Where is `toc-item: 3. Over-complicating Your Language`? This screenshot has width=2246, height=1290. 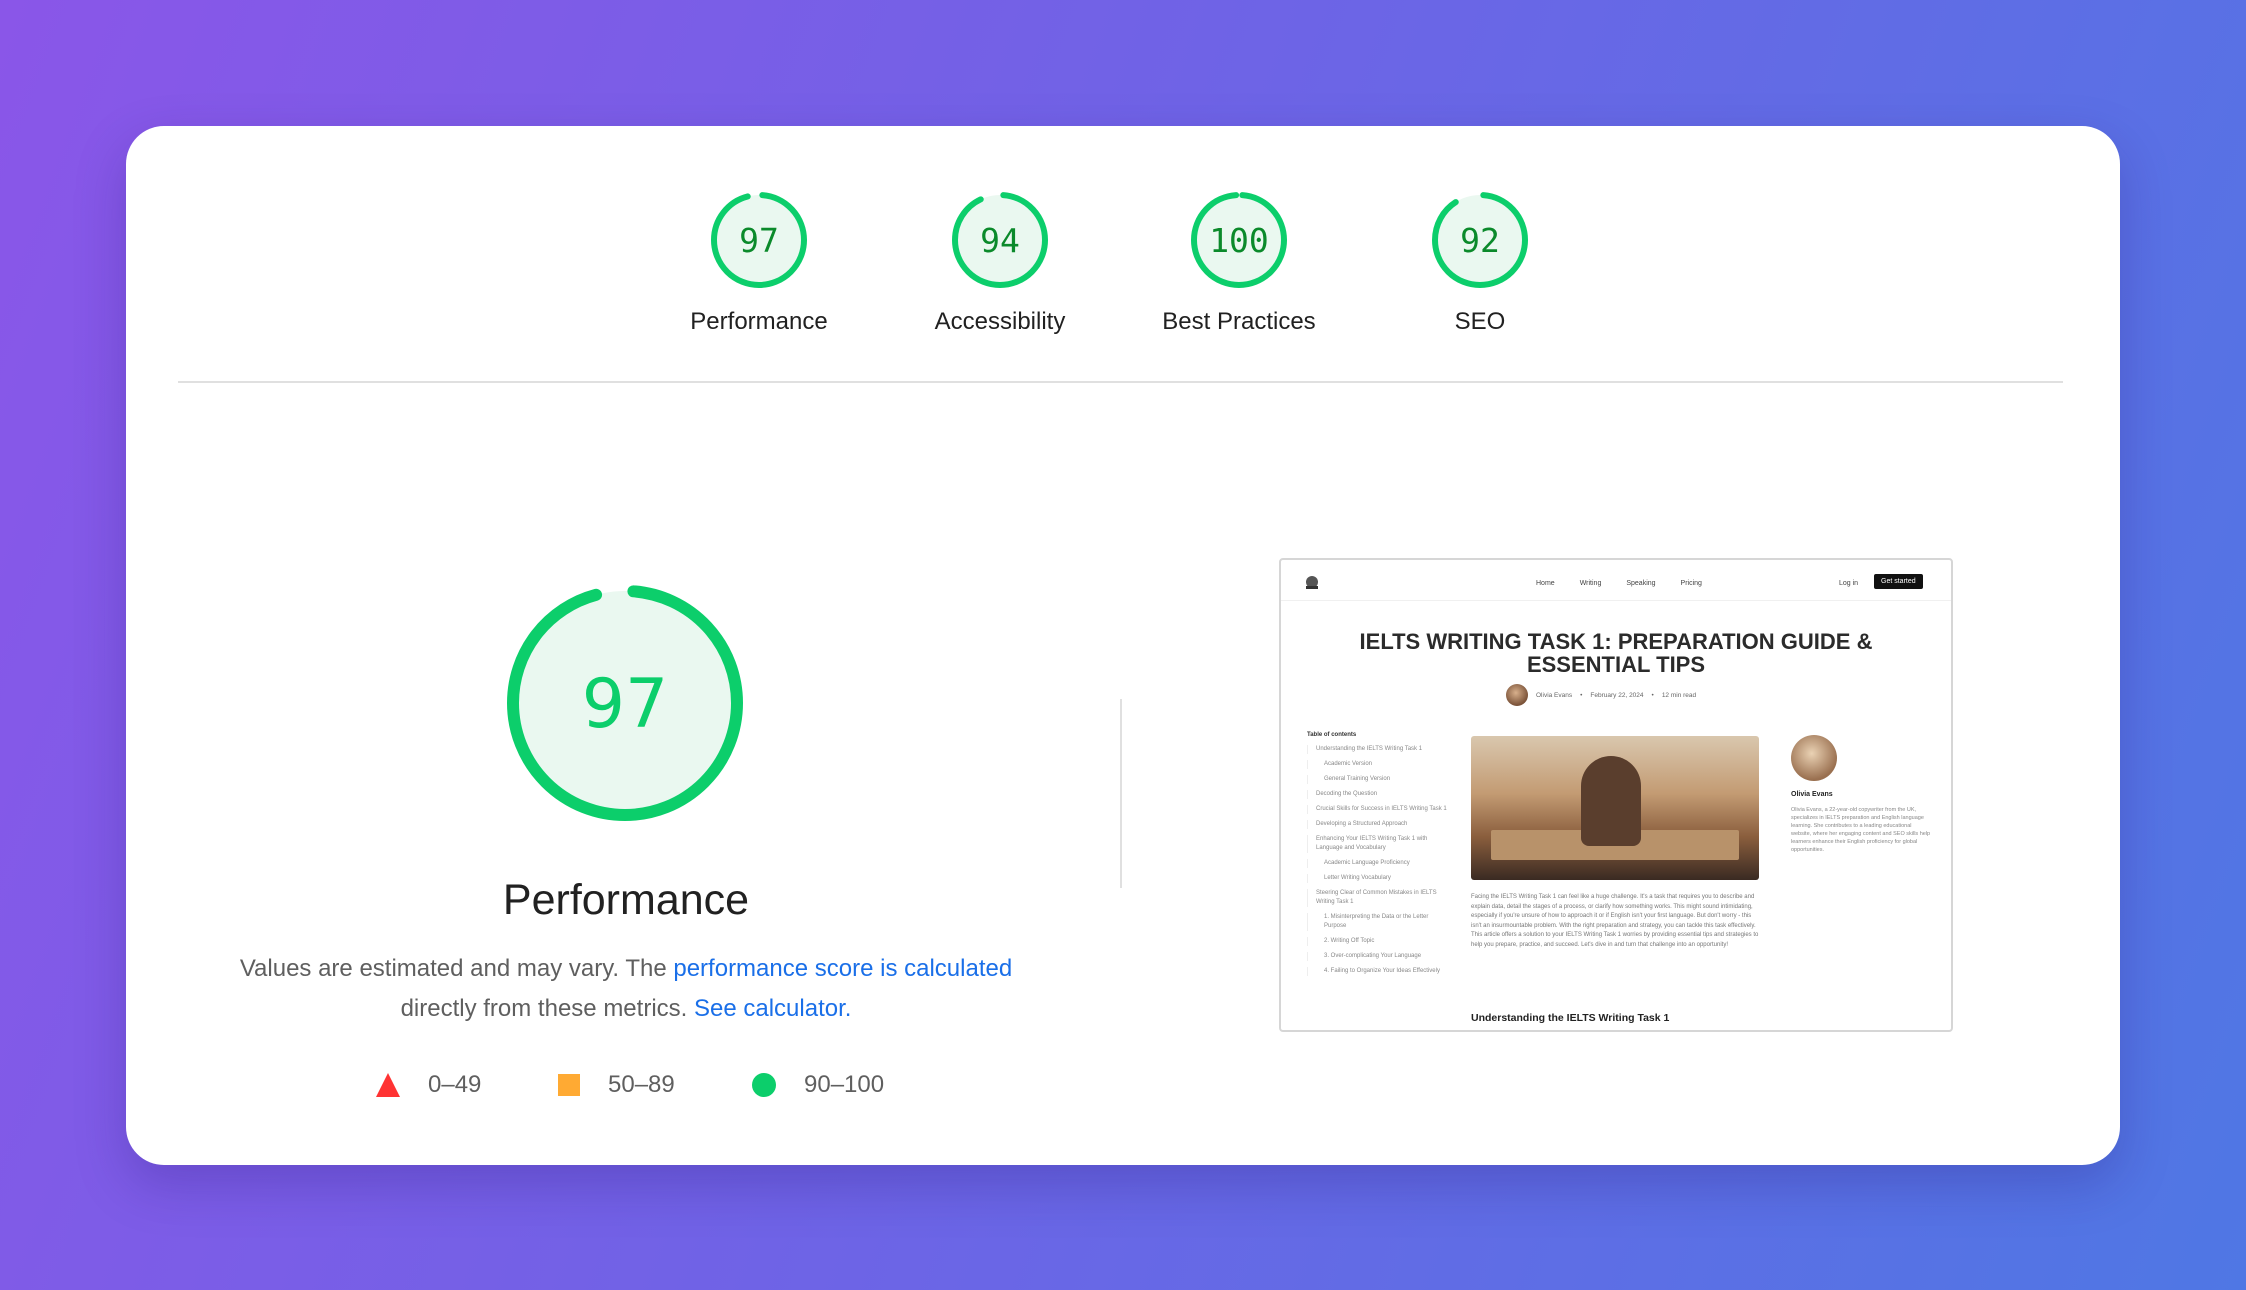 toc-item: 3. Over-complicating Your Language is located at coordinates (1377, 956).